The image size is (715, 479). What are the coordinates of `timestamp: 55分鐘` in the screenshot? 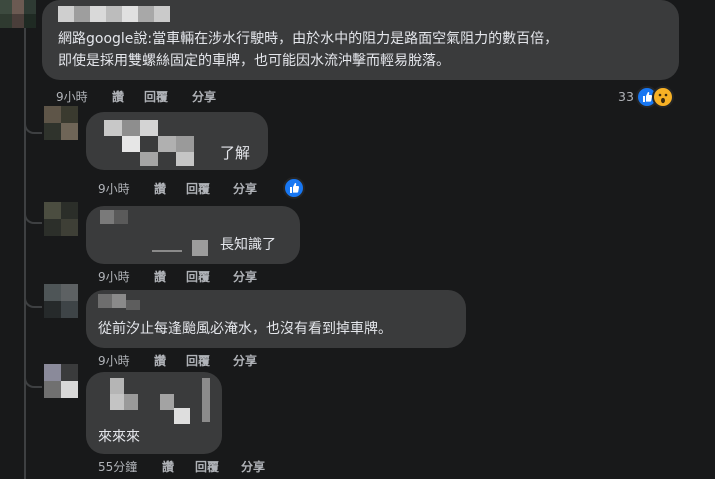 It's located at (117, 466).